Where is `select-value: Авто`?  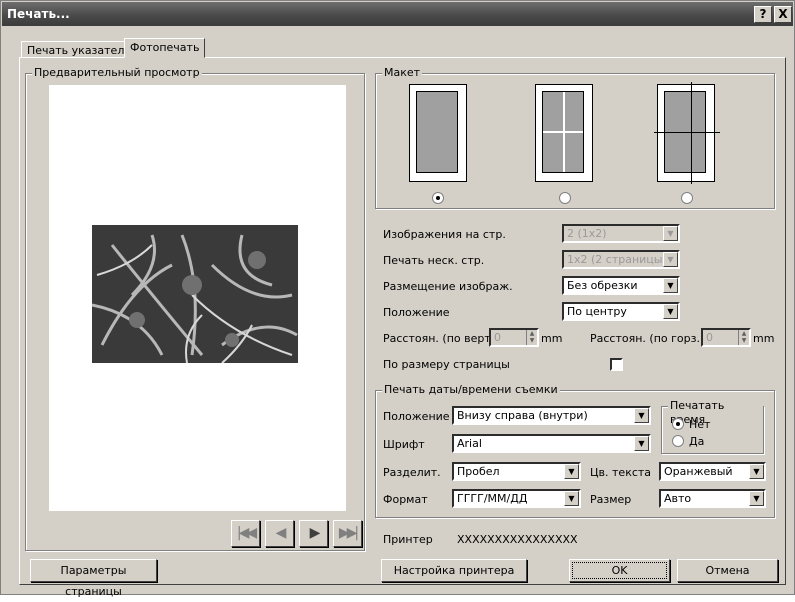
select-value: Авто is located at coordinates (678, 498).